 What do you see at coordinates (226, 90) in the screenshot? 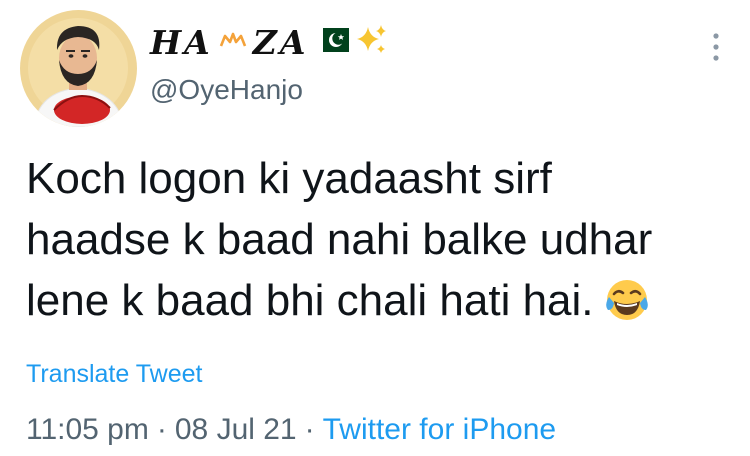
I see `user-handle: @OyeHanjo` at bounding box center [226, 90].